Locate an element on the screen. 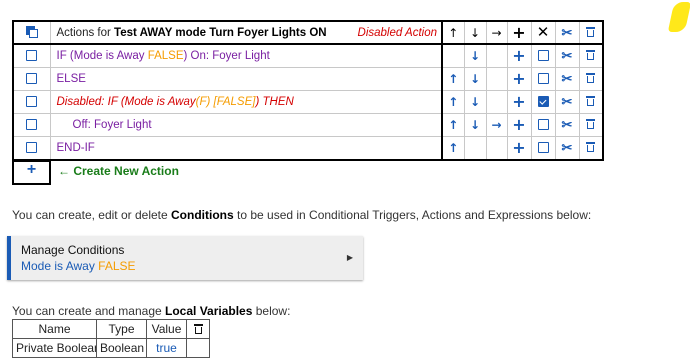 The height and width of the screenshot is (358, 690). up-arrow-icon: ↑ is located at coordinates (453, 32).